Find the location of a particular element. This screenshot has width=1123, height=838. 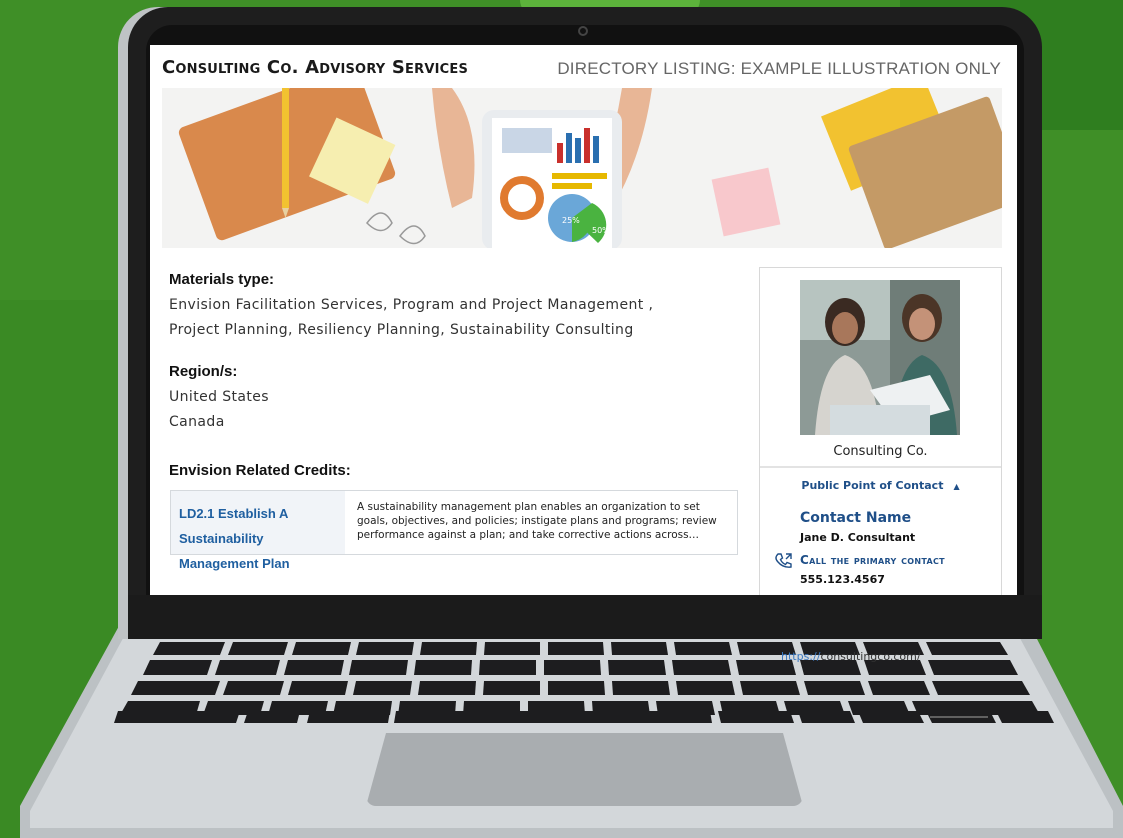

region-item: Canada is located at coordinates (197, 422).